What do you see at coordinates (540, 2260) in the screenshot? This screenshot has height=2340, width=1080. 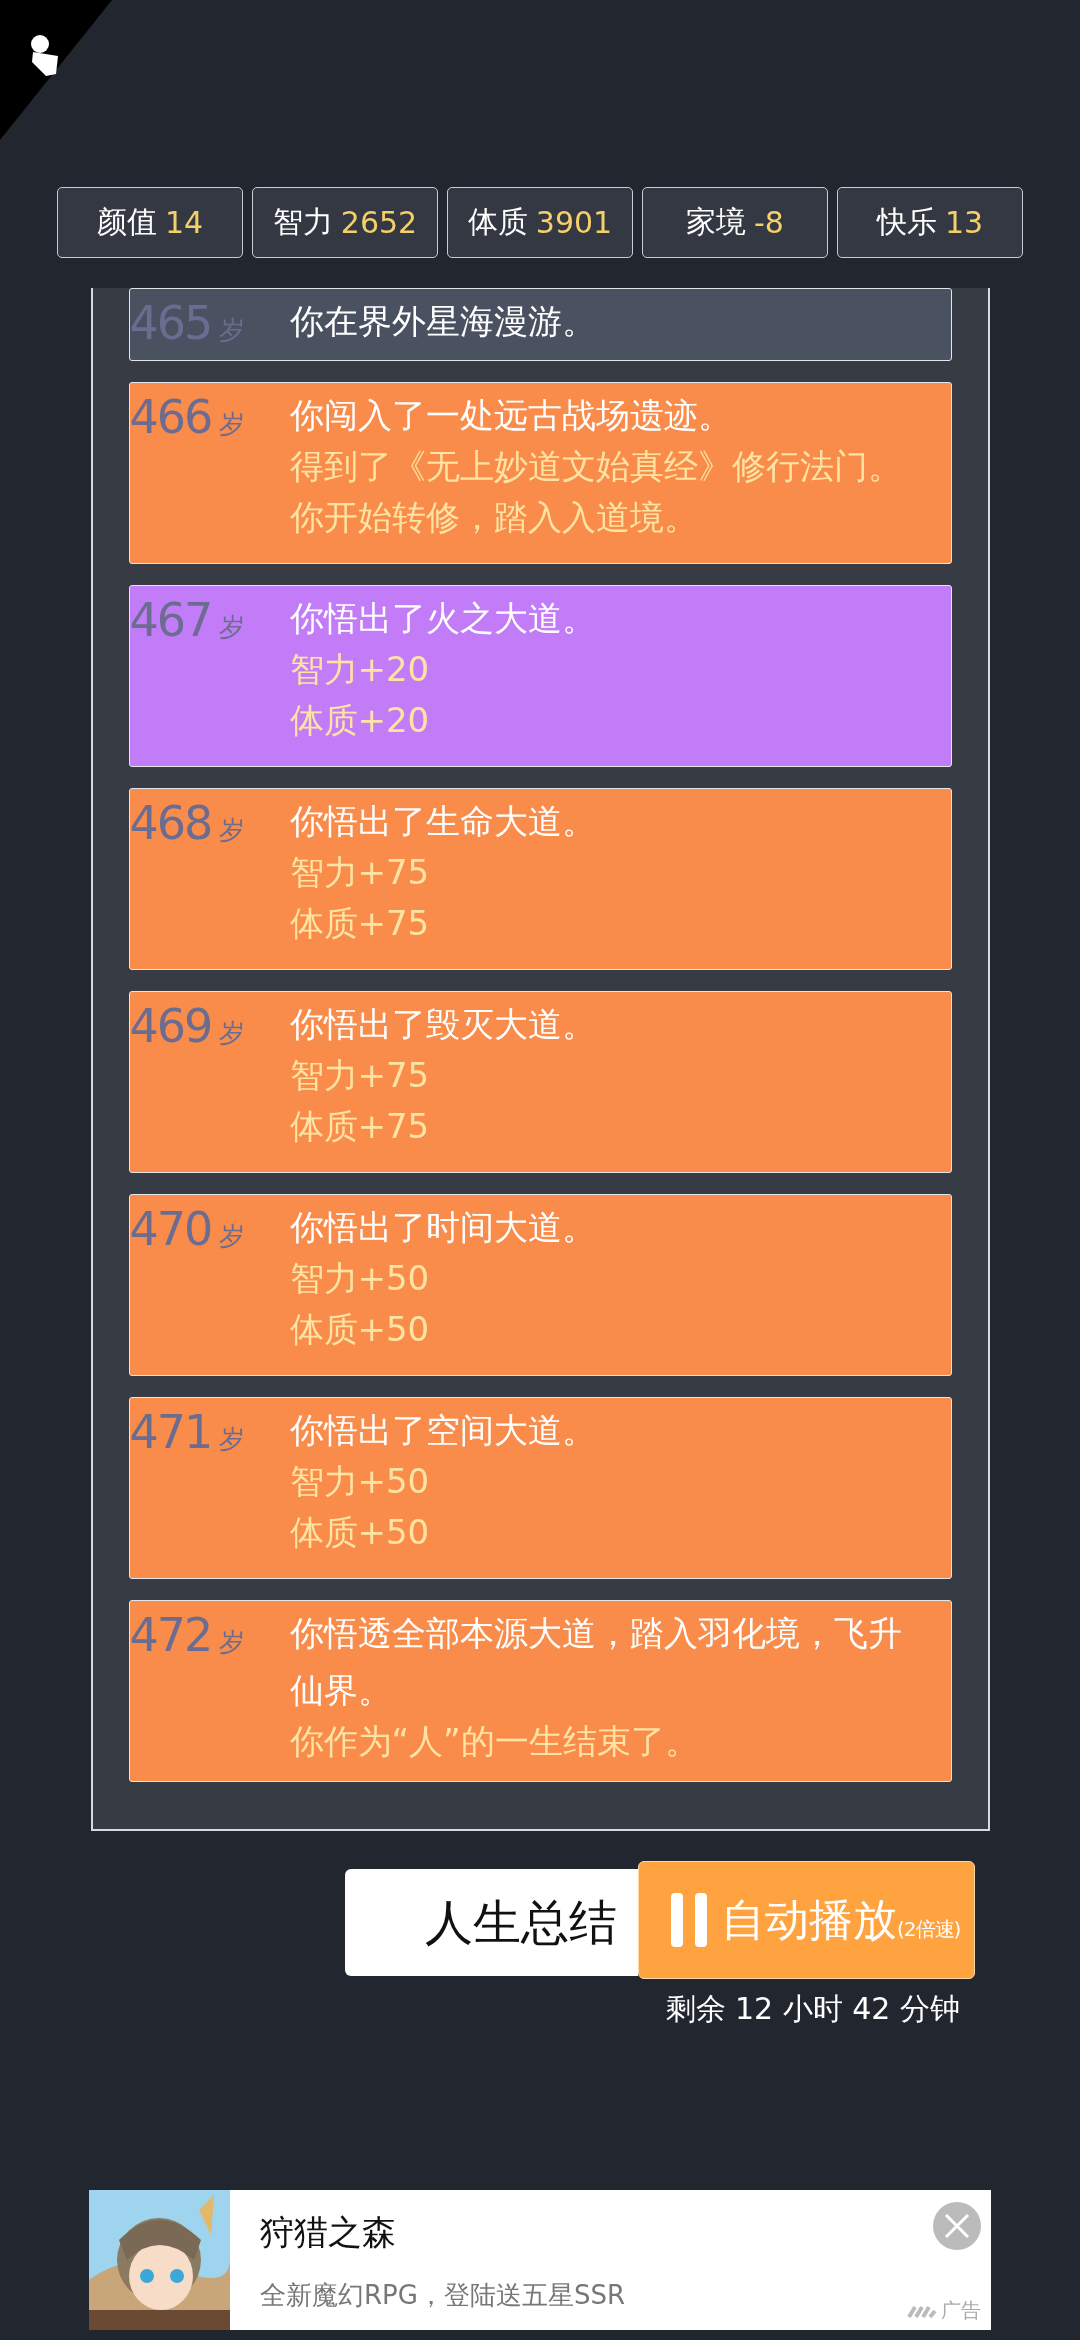 I see `ad-banner: 狩猎之森 全新魔幻RPG，登陆送五星SSR 广告` at bounding box center [540, 2260].